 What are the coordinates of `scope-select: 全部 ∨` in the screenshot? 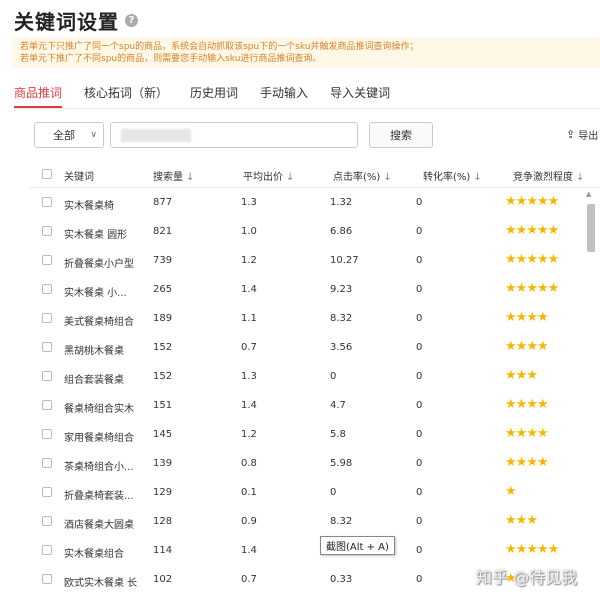 It's located at (69, 135).